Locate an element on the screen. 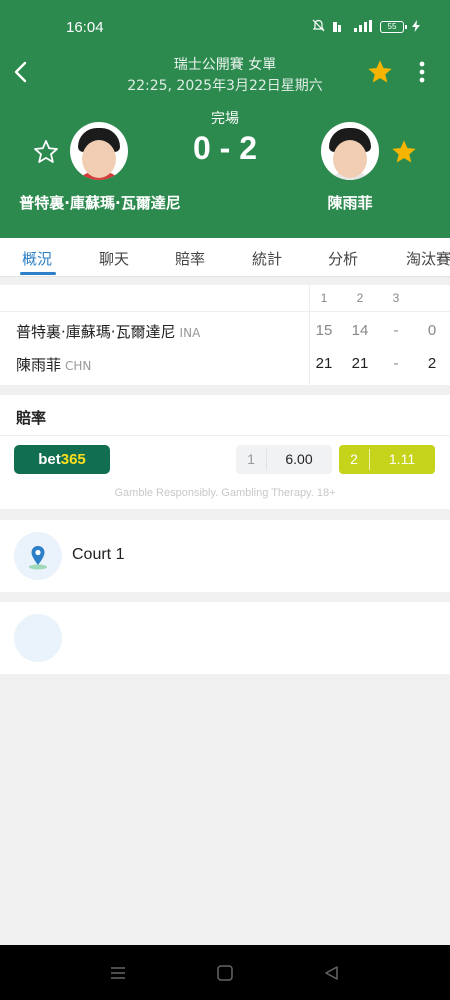 This screenshot has width=450, height=1000. placeholder-row is located at coordinates (225, 638).